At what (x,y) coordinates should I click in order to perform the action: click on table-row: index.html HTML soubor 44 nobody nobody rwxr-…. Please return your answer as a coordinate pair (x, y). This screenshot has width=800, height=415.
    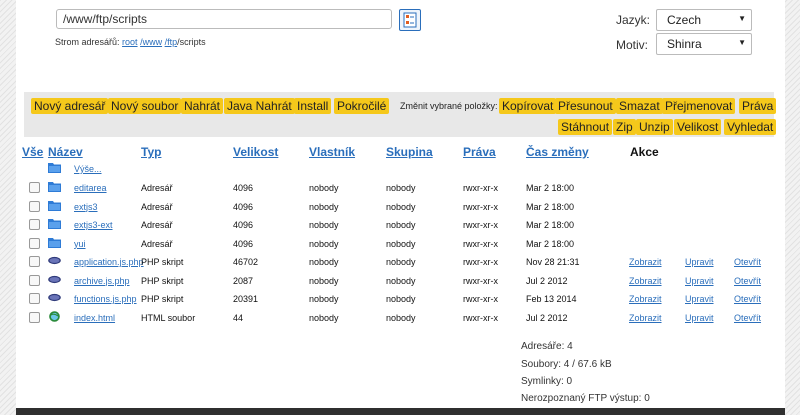
    Looking at the image, I should click on (400, 318).